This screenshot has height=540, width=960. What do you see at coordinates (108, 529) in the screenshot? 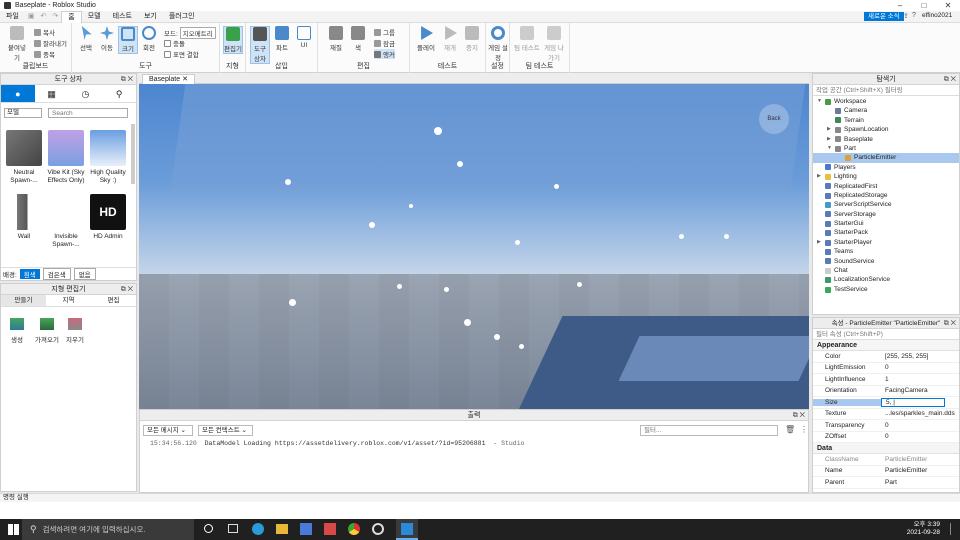
I see `taskbar-search: ⚲ 검색하려면 여기에 입력하십시오.` at bounding box center [108, 529].